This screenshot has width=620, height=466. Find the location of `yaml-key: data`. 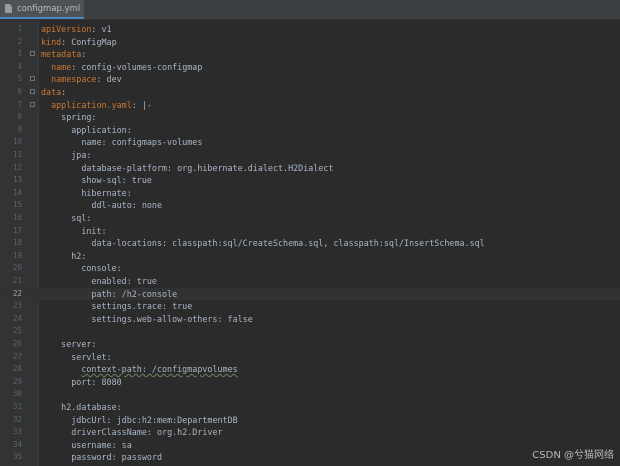

yaml-key: data is located at coordinates (51, 92).